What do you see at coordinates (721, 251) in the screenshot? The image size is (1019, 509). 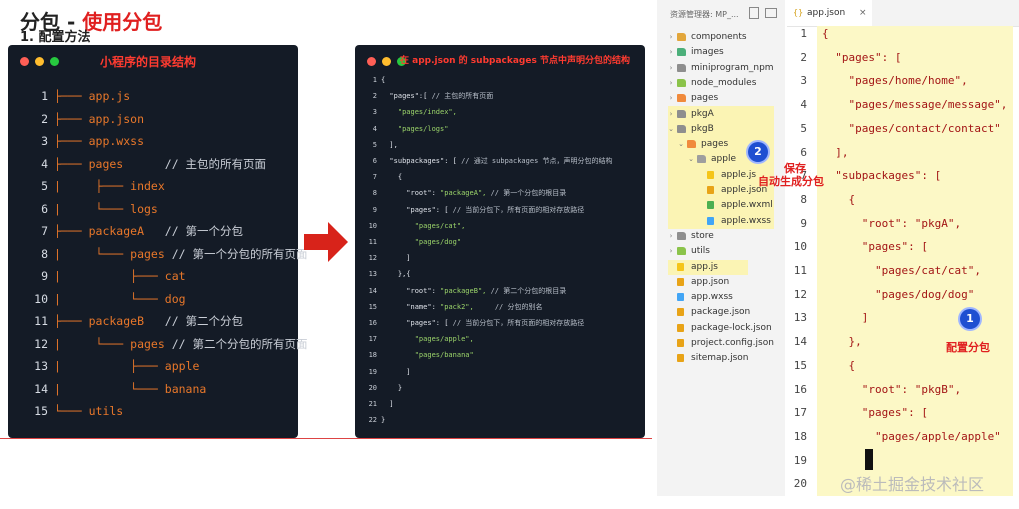 I see `explorer-item: › utils` at bounding box center [721, 251].